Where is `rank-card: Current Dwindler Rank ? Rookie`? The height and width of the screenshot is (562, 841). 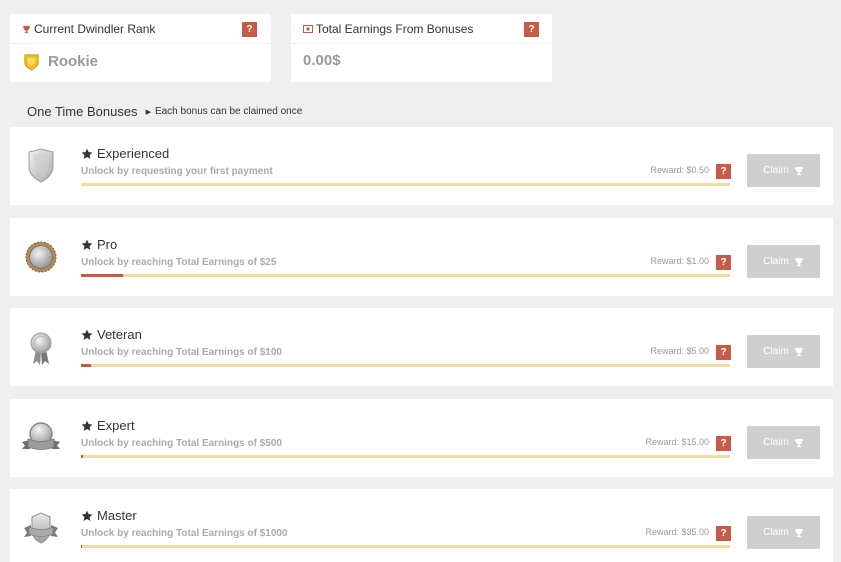 rank-card: Current Dwindler Rank ? Rookie is located at coordinates (140, 48).